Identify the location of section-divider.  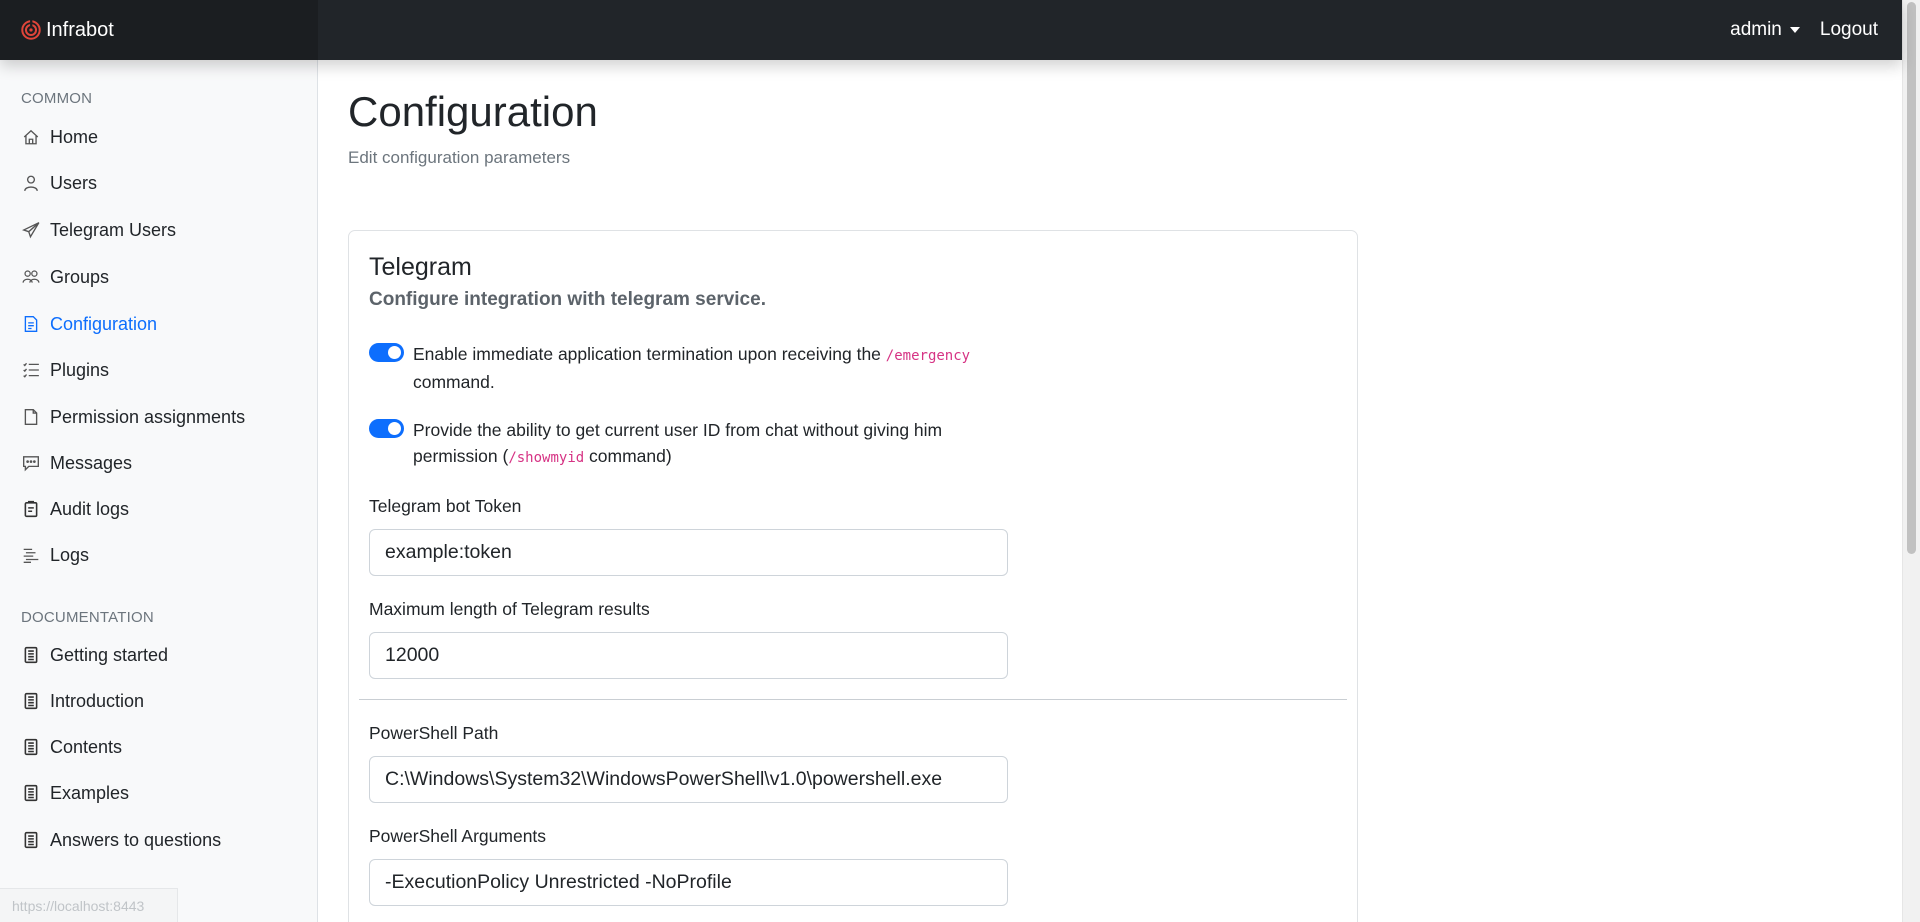
(853, 699).